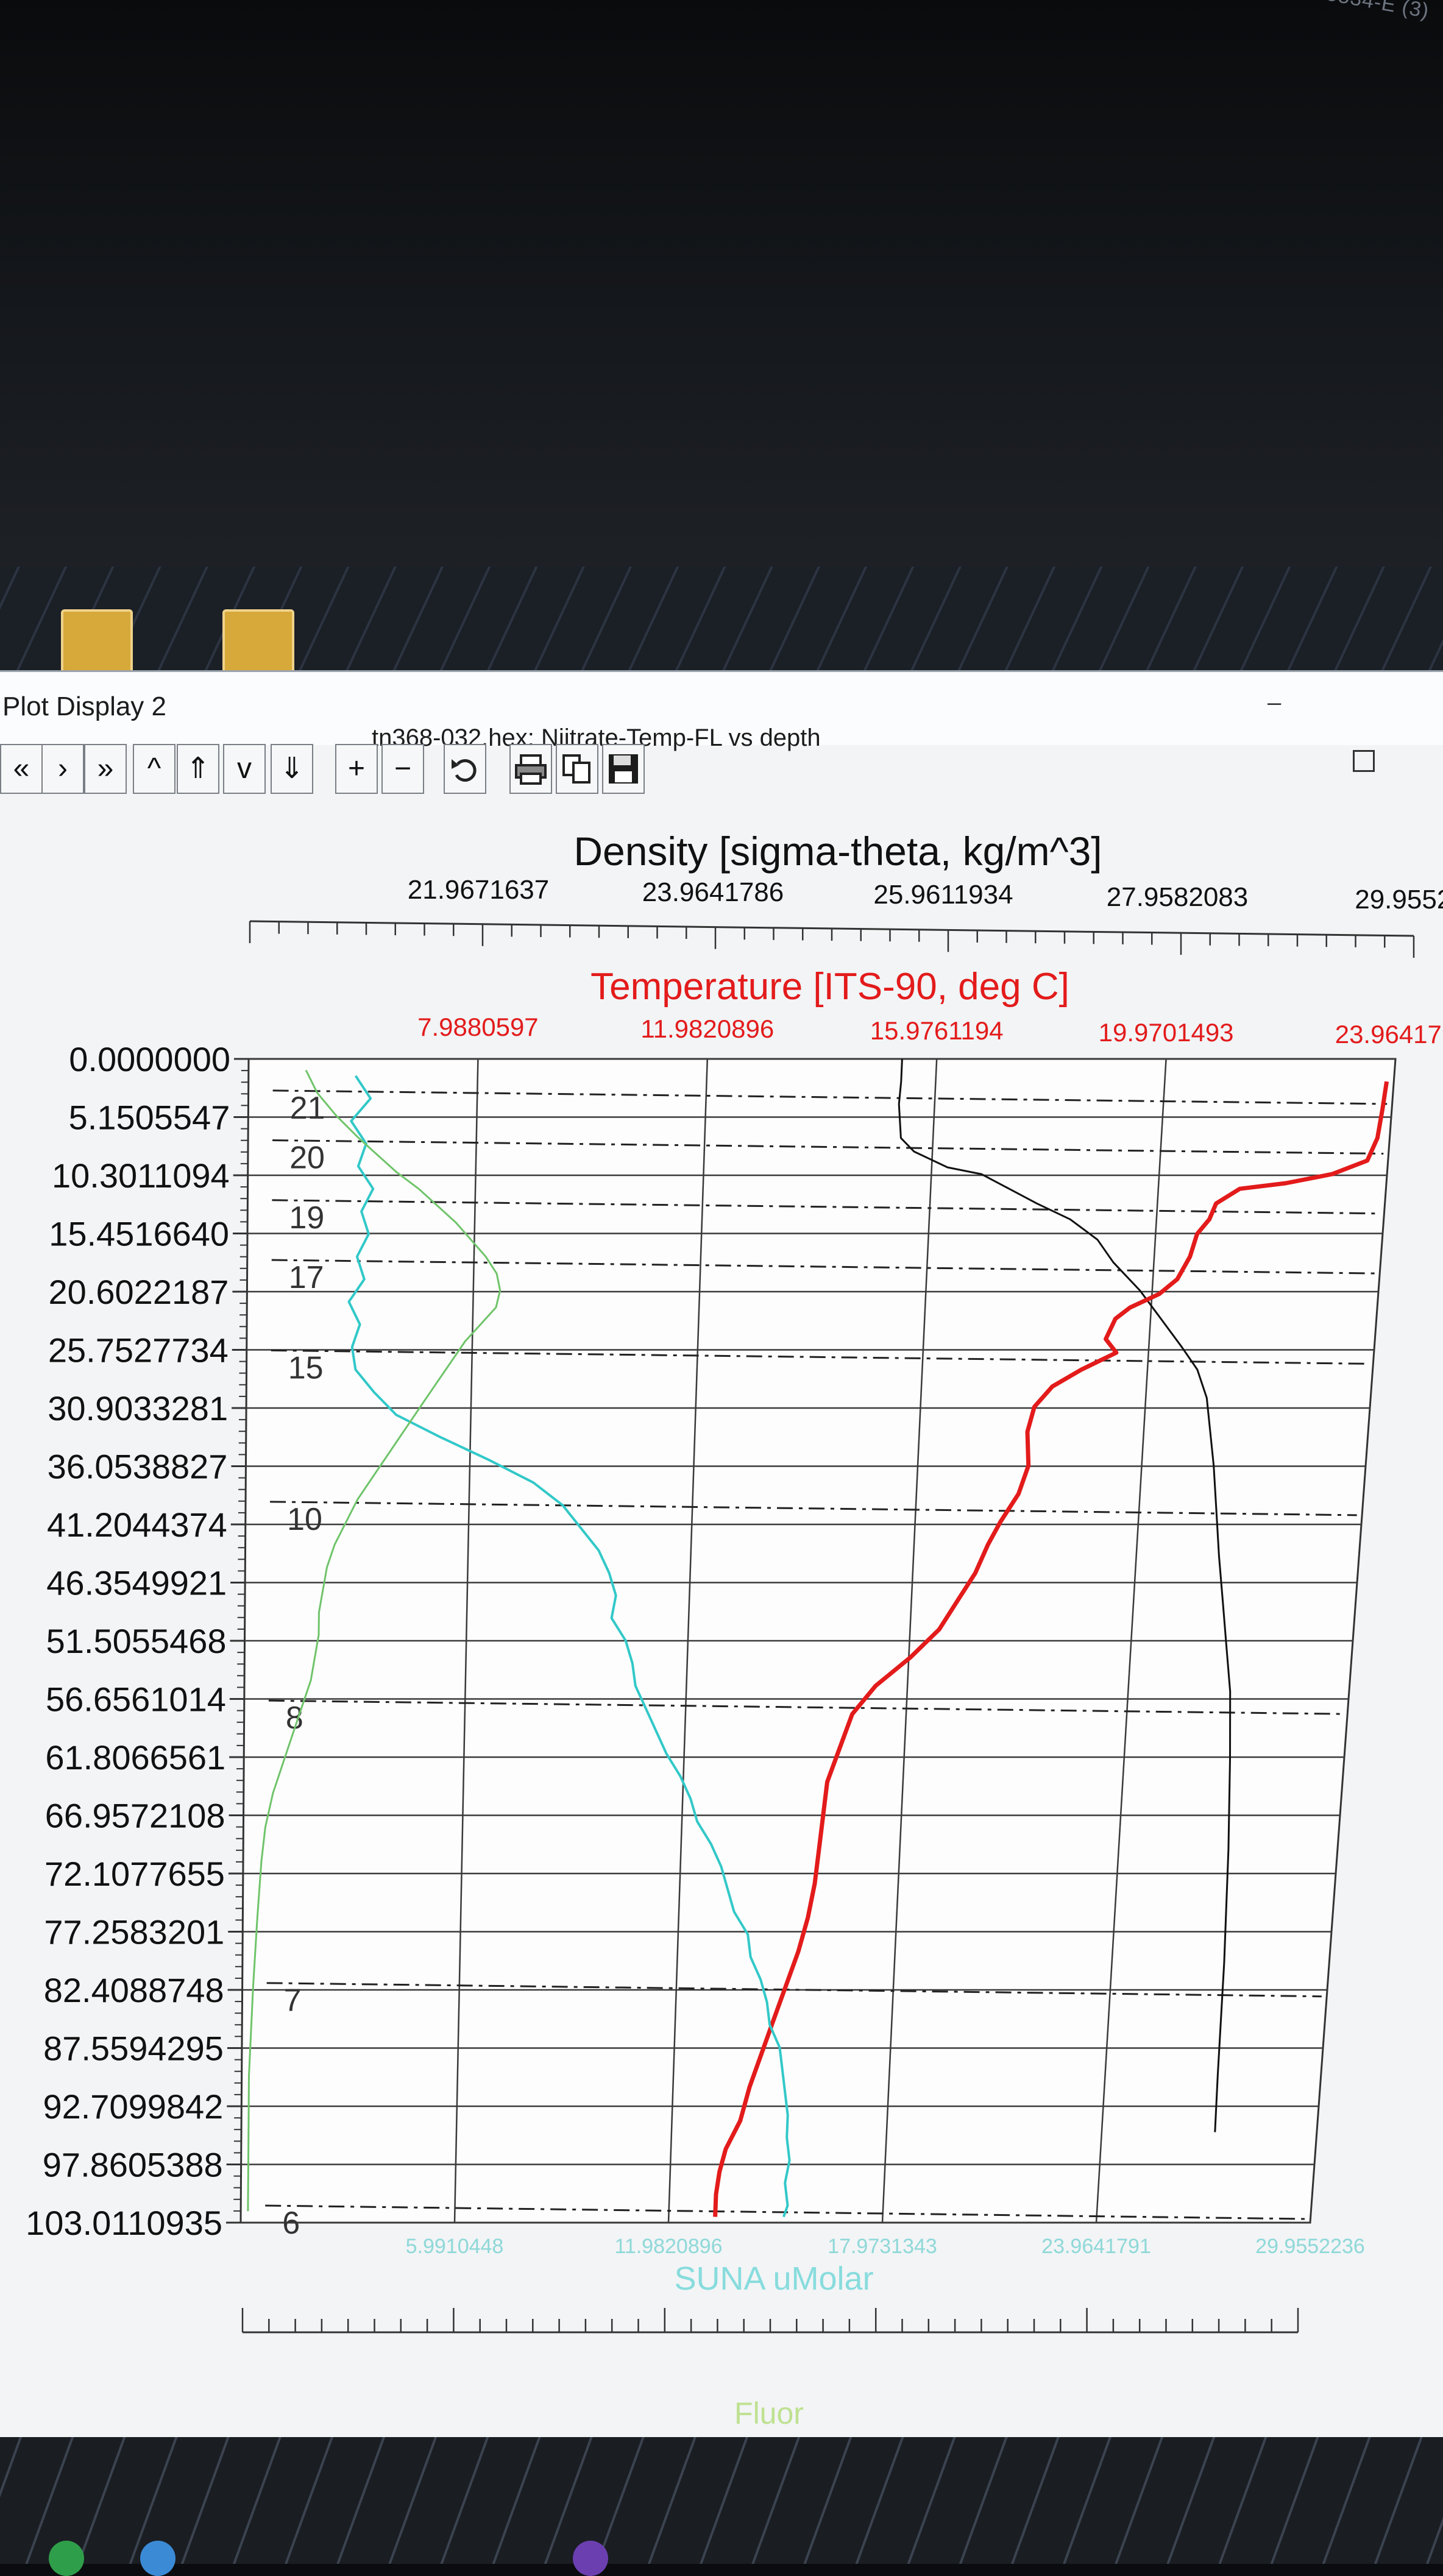 The image size is (1443, 2576). I want to click on y-tick-label: 30.9033281, so click(138, 1408).